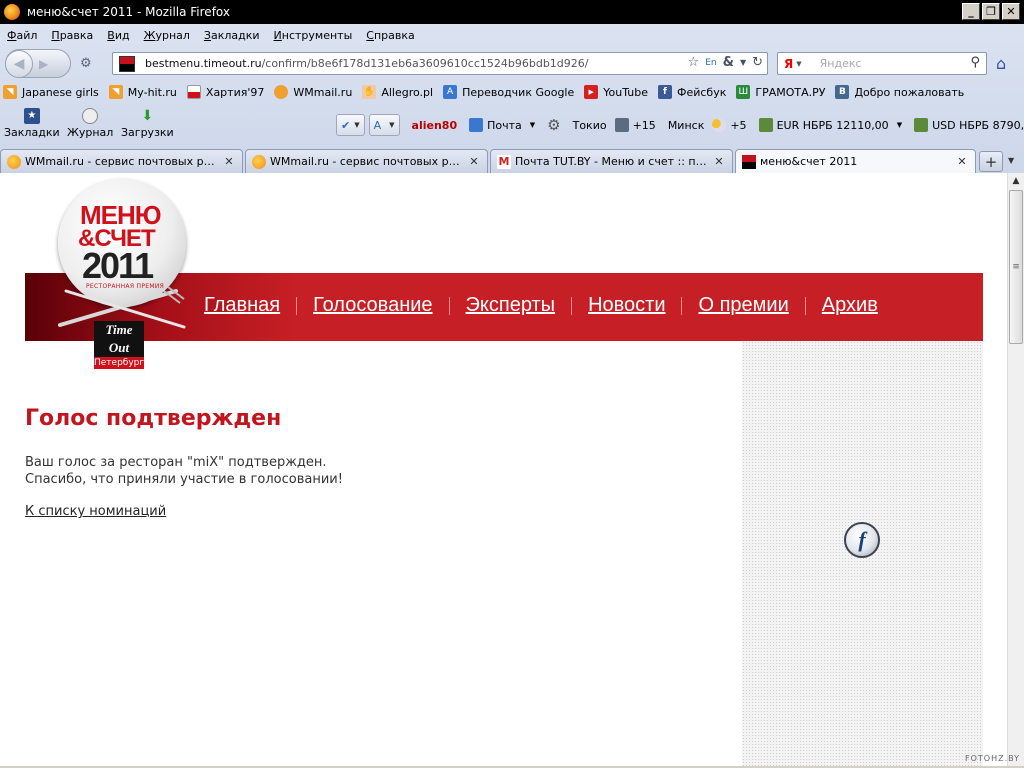 The image size is (1024, 768). What do you see at coordinates (142, 92) in the screenshot?
I see `bookmark-item: ◥ My-hit.ru` at bounding box center [142, 92].